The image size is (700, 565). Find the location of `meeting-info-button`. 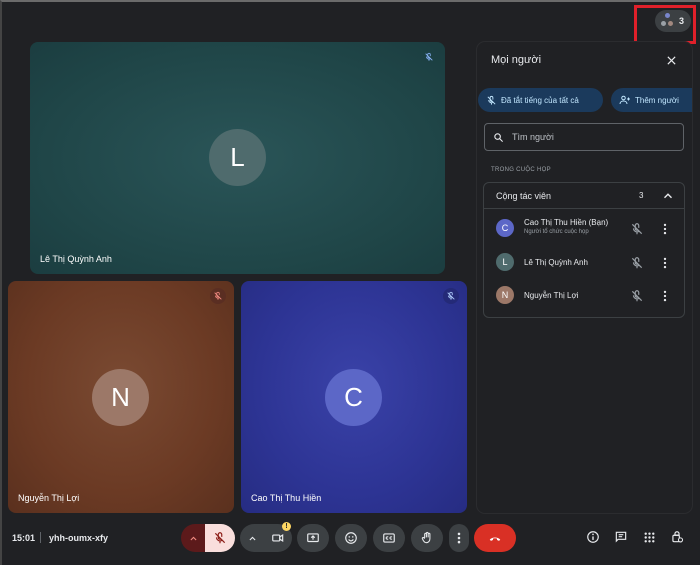

meeting-info-button is located at coordinates (593, 537).